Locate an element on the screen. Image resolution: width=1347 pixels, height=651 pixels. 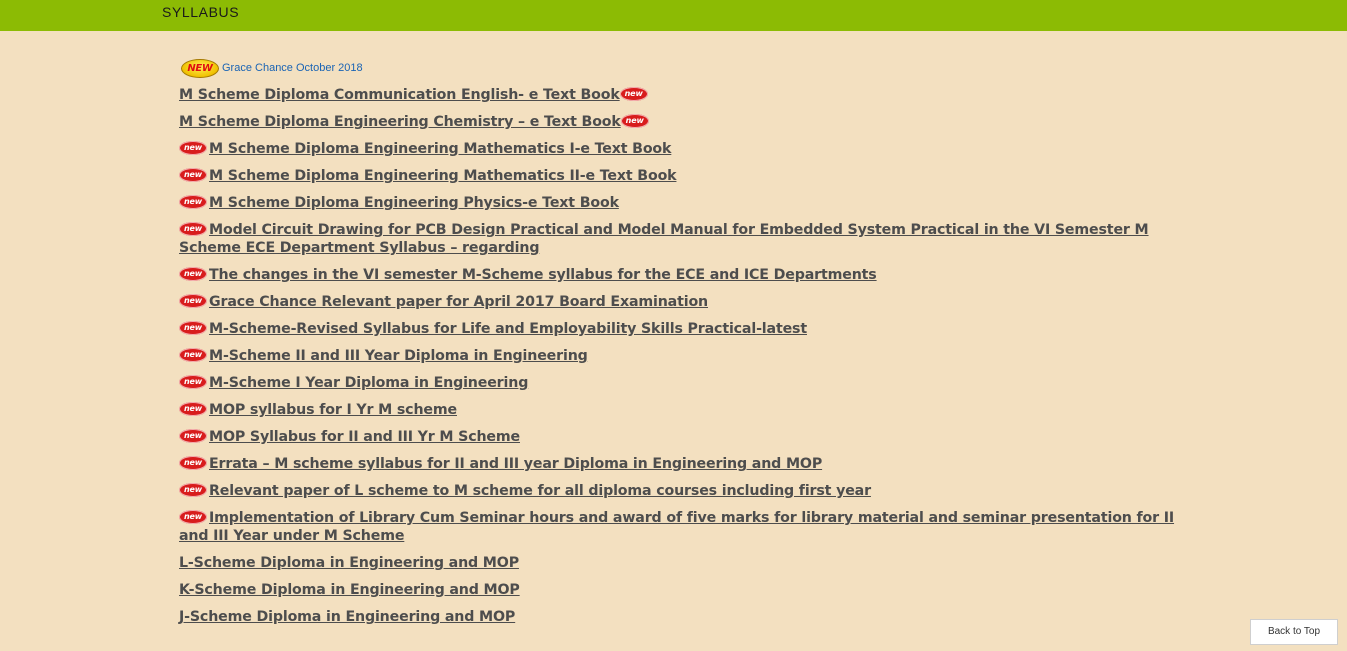
syllabus-link: J-Scheme Diploma in Engineering and MOP is located at coordinates (347, 617).